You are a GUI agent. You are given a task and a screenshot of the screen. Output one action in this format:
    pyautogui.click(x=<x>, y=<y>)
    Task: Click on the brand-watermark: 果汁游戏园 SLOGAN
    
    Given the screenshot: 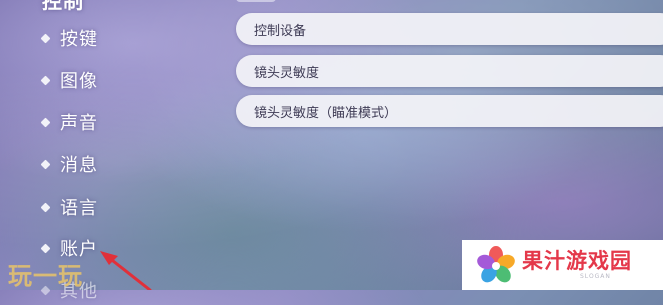 What is the action you would take?
    pyautogui.click(x=562, y=265)
    